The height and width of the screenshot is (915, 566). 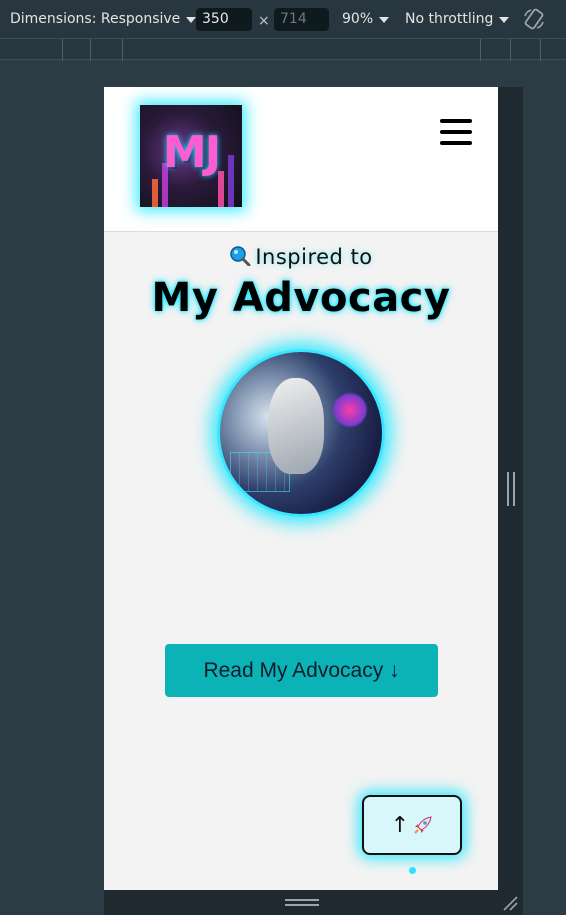 What do you see at coordinates (314, 257) in the screenshot?
I see `hero-kicker-text: Inspired to` at bounding box center [314, 257].